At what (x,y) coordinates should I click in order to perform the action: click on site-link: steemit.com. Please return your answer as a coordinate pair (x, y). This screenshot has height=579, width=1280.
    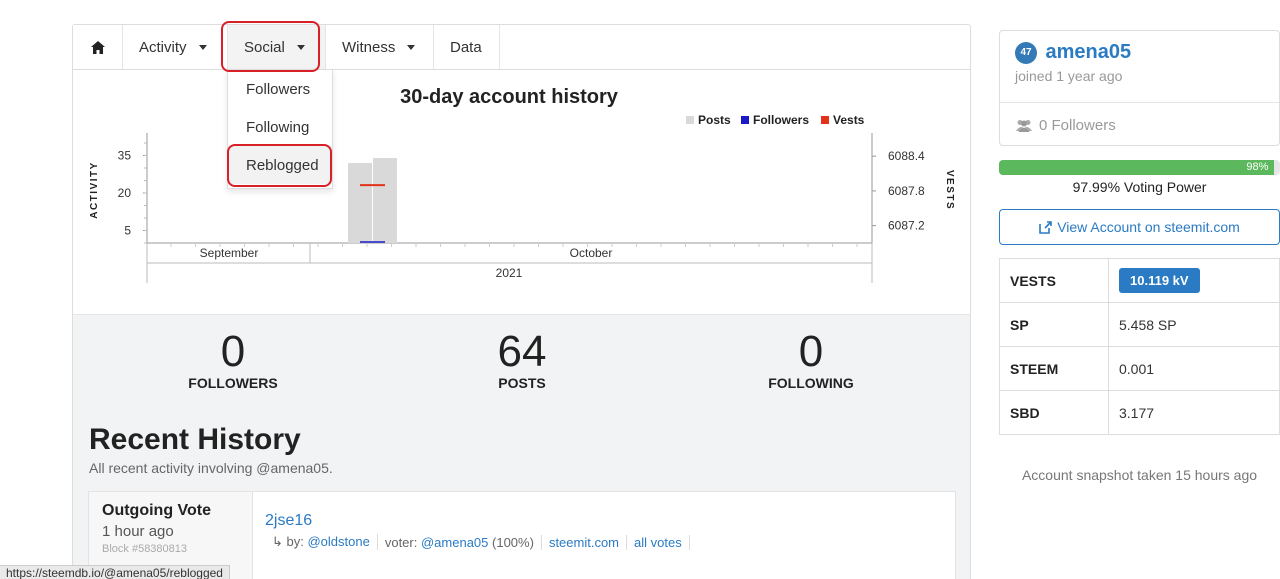
    Looking at the image, I should click on (584, 542).